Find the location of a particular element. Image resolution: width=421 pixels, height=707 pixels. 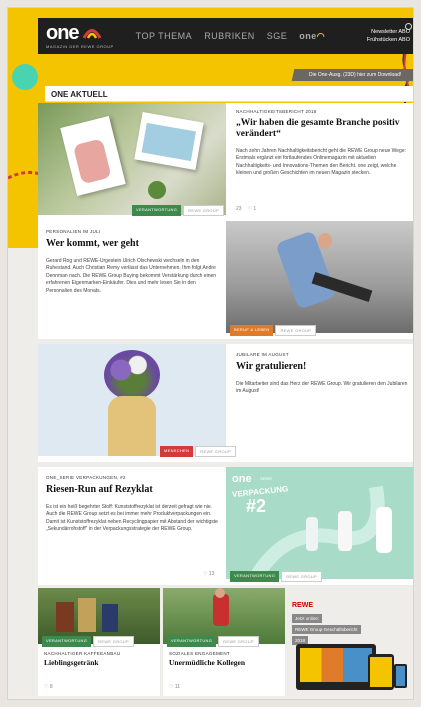

article-headline: Riesen-Run auf Rezyklat is located at coordinates (134, 490).